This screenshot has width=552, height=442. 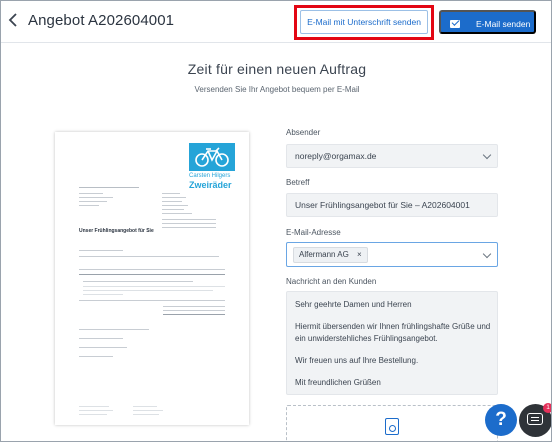 I want to click on recipient-tag-label: Alfermann AG, so click(x=324, y=254).